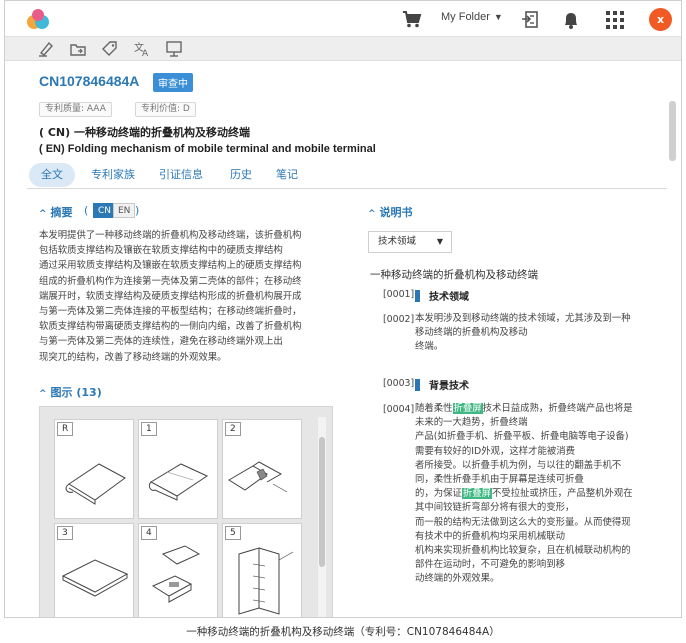  Describe the element at coordinates (145, 53) in the screenshot. I see `svg-text: A` at that location.